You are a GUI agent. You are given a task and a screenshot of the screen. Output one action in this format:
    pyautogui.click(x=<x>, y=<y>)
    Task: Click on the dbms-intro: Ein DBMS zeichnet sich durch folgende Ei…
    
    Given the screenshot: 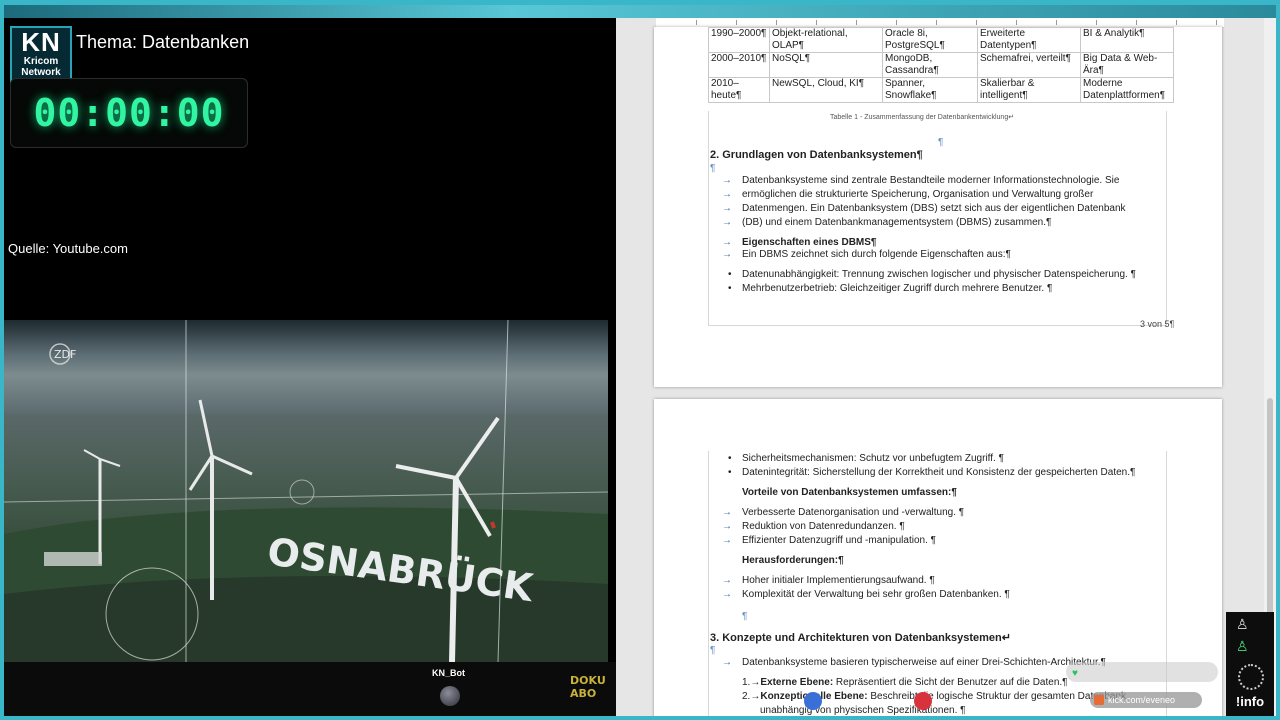 What is the action you would take?
    pyautogui.click(x=876, y=254)
    